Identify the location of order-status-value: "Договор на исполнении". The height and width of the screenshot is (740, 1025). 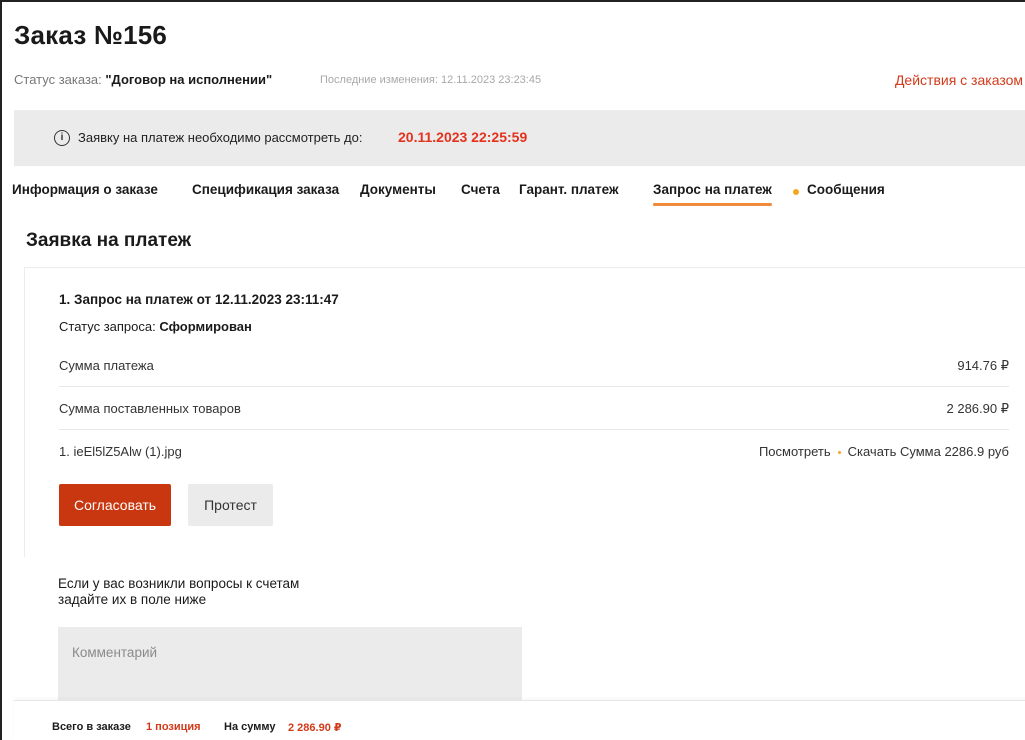
(189, 79).